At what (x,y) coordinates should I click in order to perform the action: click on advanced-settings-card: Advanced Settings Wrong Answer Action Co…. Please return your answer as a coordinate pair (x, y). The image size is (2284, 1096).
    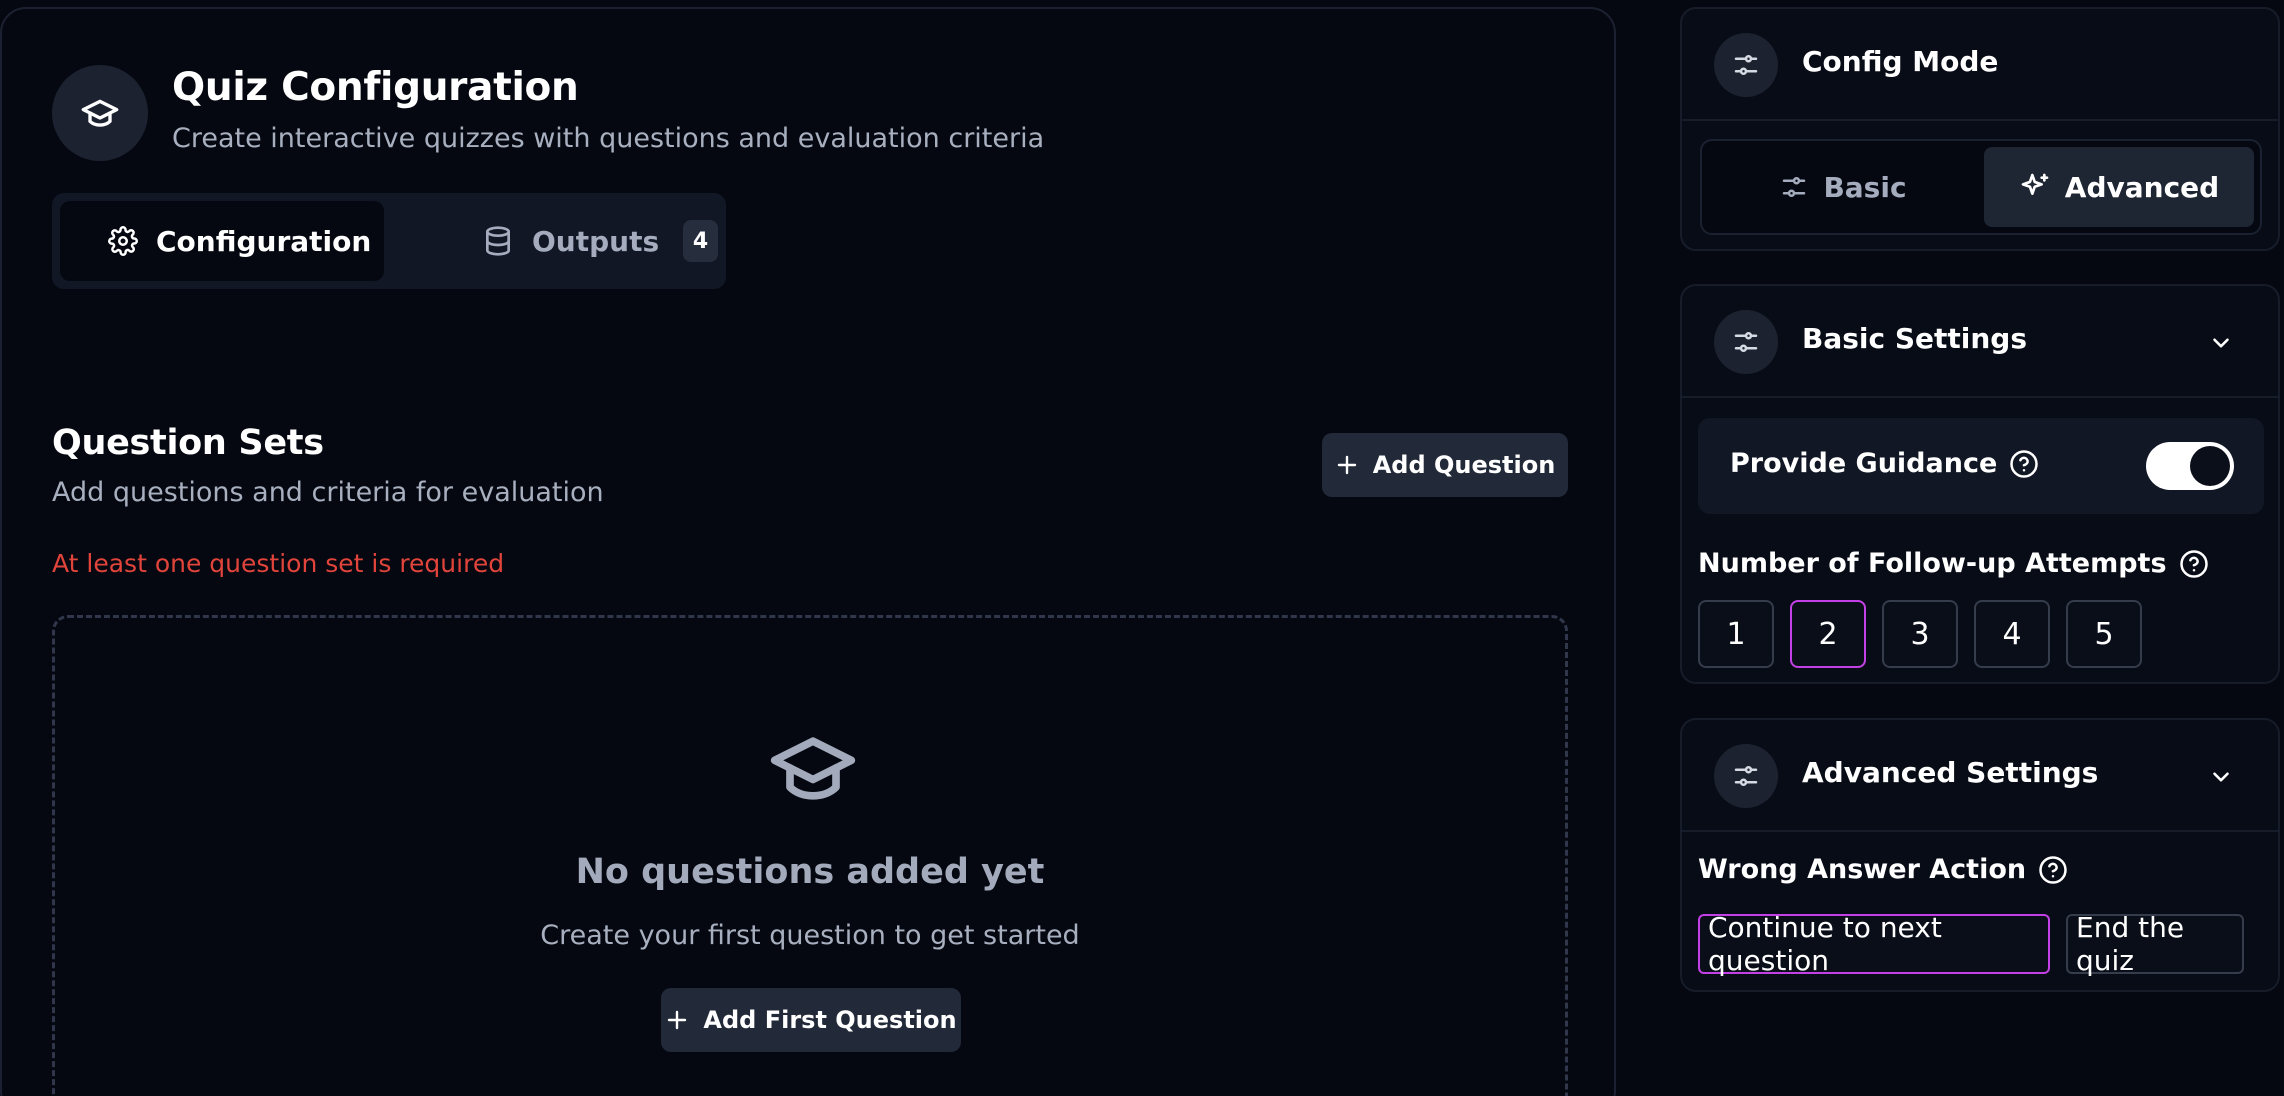
    Looking at the image, I should click on (1980, 855).